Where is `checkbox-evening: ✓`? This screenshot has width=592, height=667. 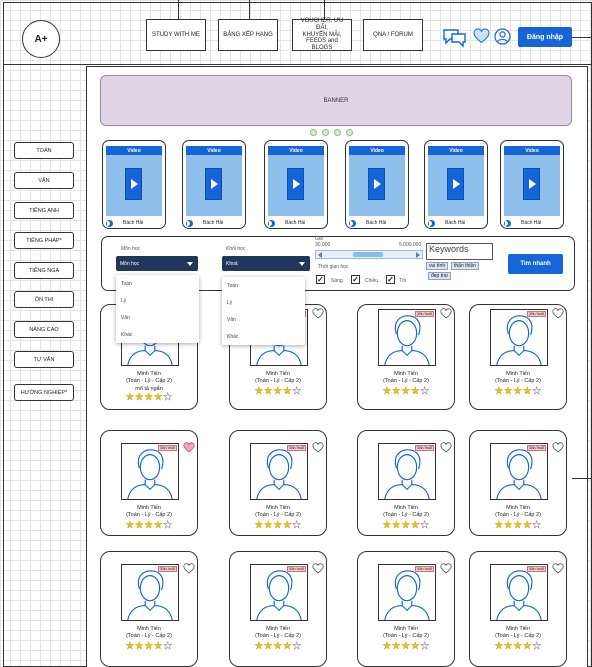
checkbox-evening: ✓ is located at coordinates (390, 279).